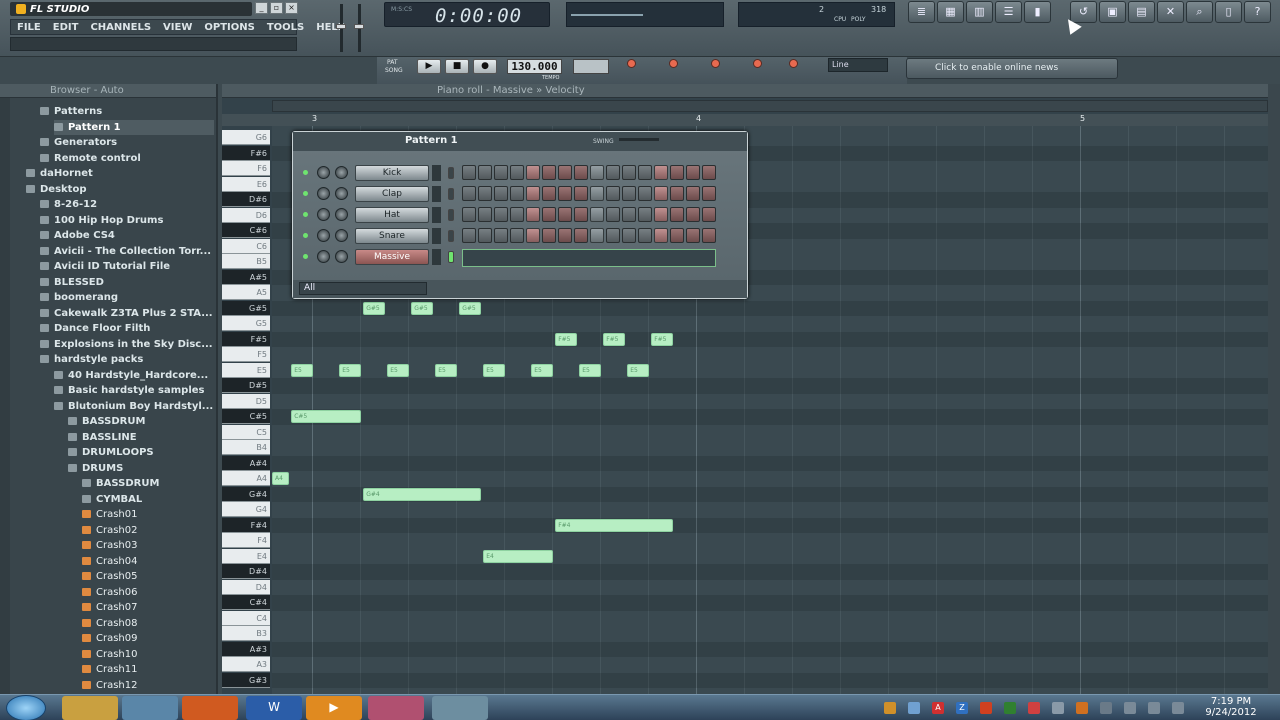 The height and width of the screenshot is (720, 1280). What do you see at coordinates (950, 12) in the screenshot?
I see `step-sequencer-icon: ▦` at bounding box center [950, 12].